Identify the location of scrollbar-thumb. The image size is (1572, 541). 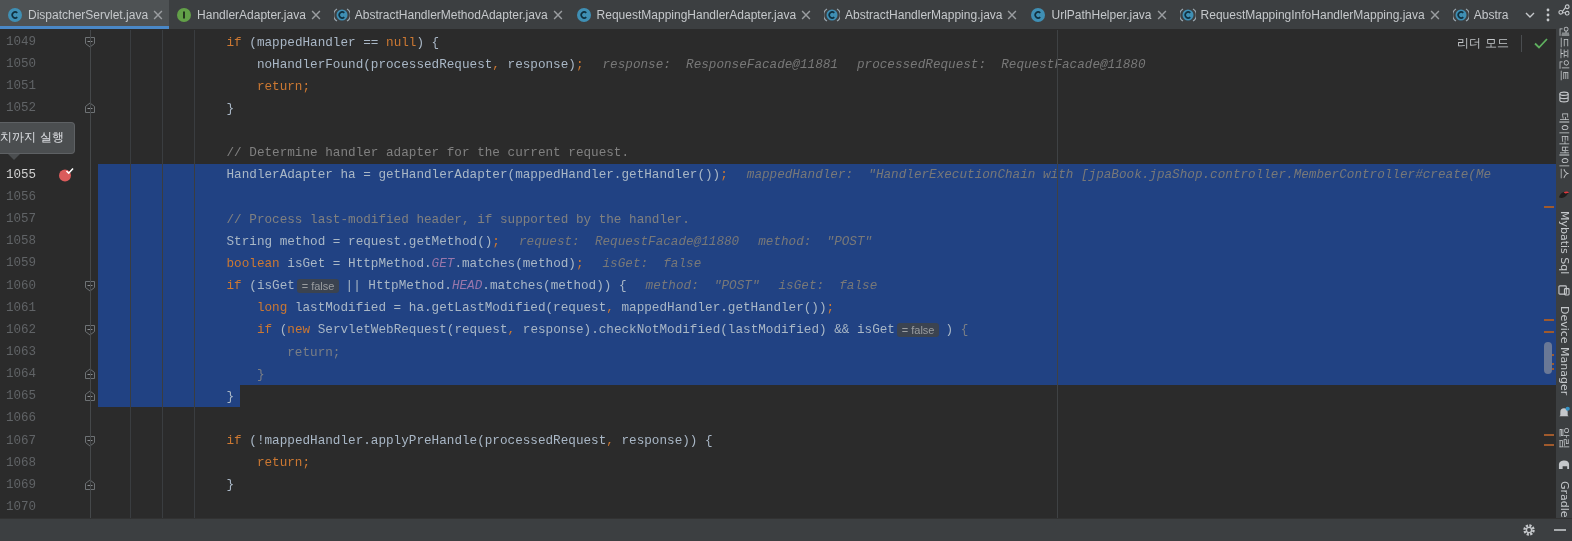
(1548, 358).